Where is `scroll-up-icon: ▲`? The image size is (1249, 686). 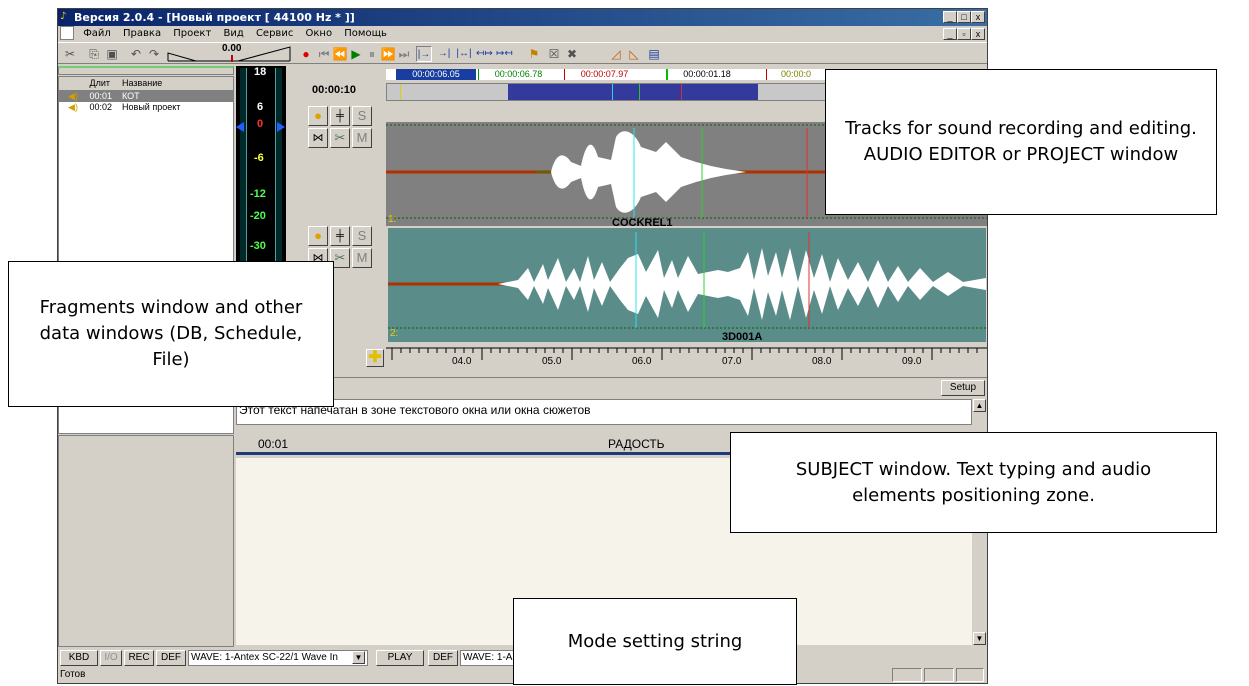 scroll-up-icon: ▲ is located at coordinates (979, 405).